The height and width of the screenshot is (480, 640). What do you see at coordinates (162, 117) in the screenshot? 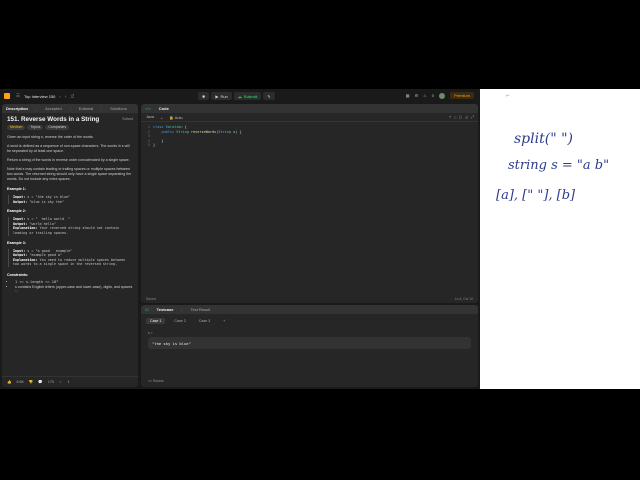
I see `chevron-down-icon: ⌄` at bounding box center [162, 117].